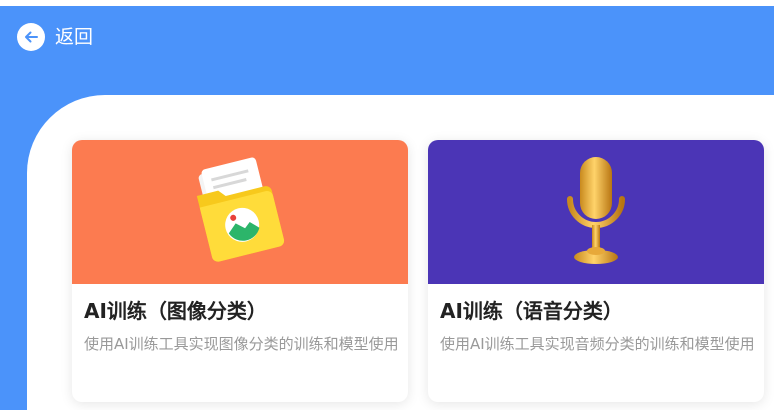 This screenshot has height=410, width=774. Describe the element at coordinates (387, 3) in the screenshot. I see `top-strip` at that location.